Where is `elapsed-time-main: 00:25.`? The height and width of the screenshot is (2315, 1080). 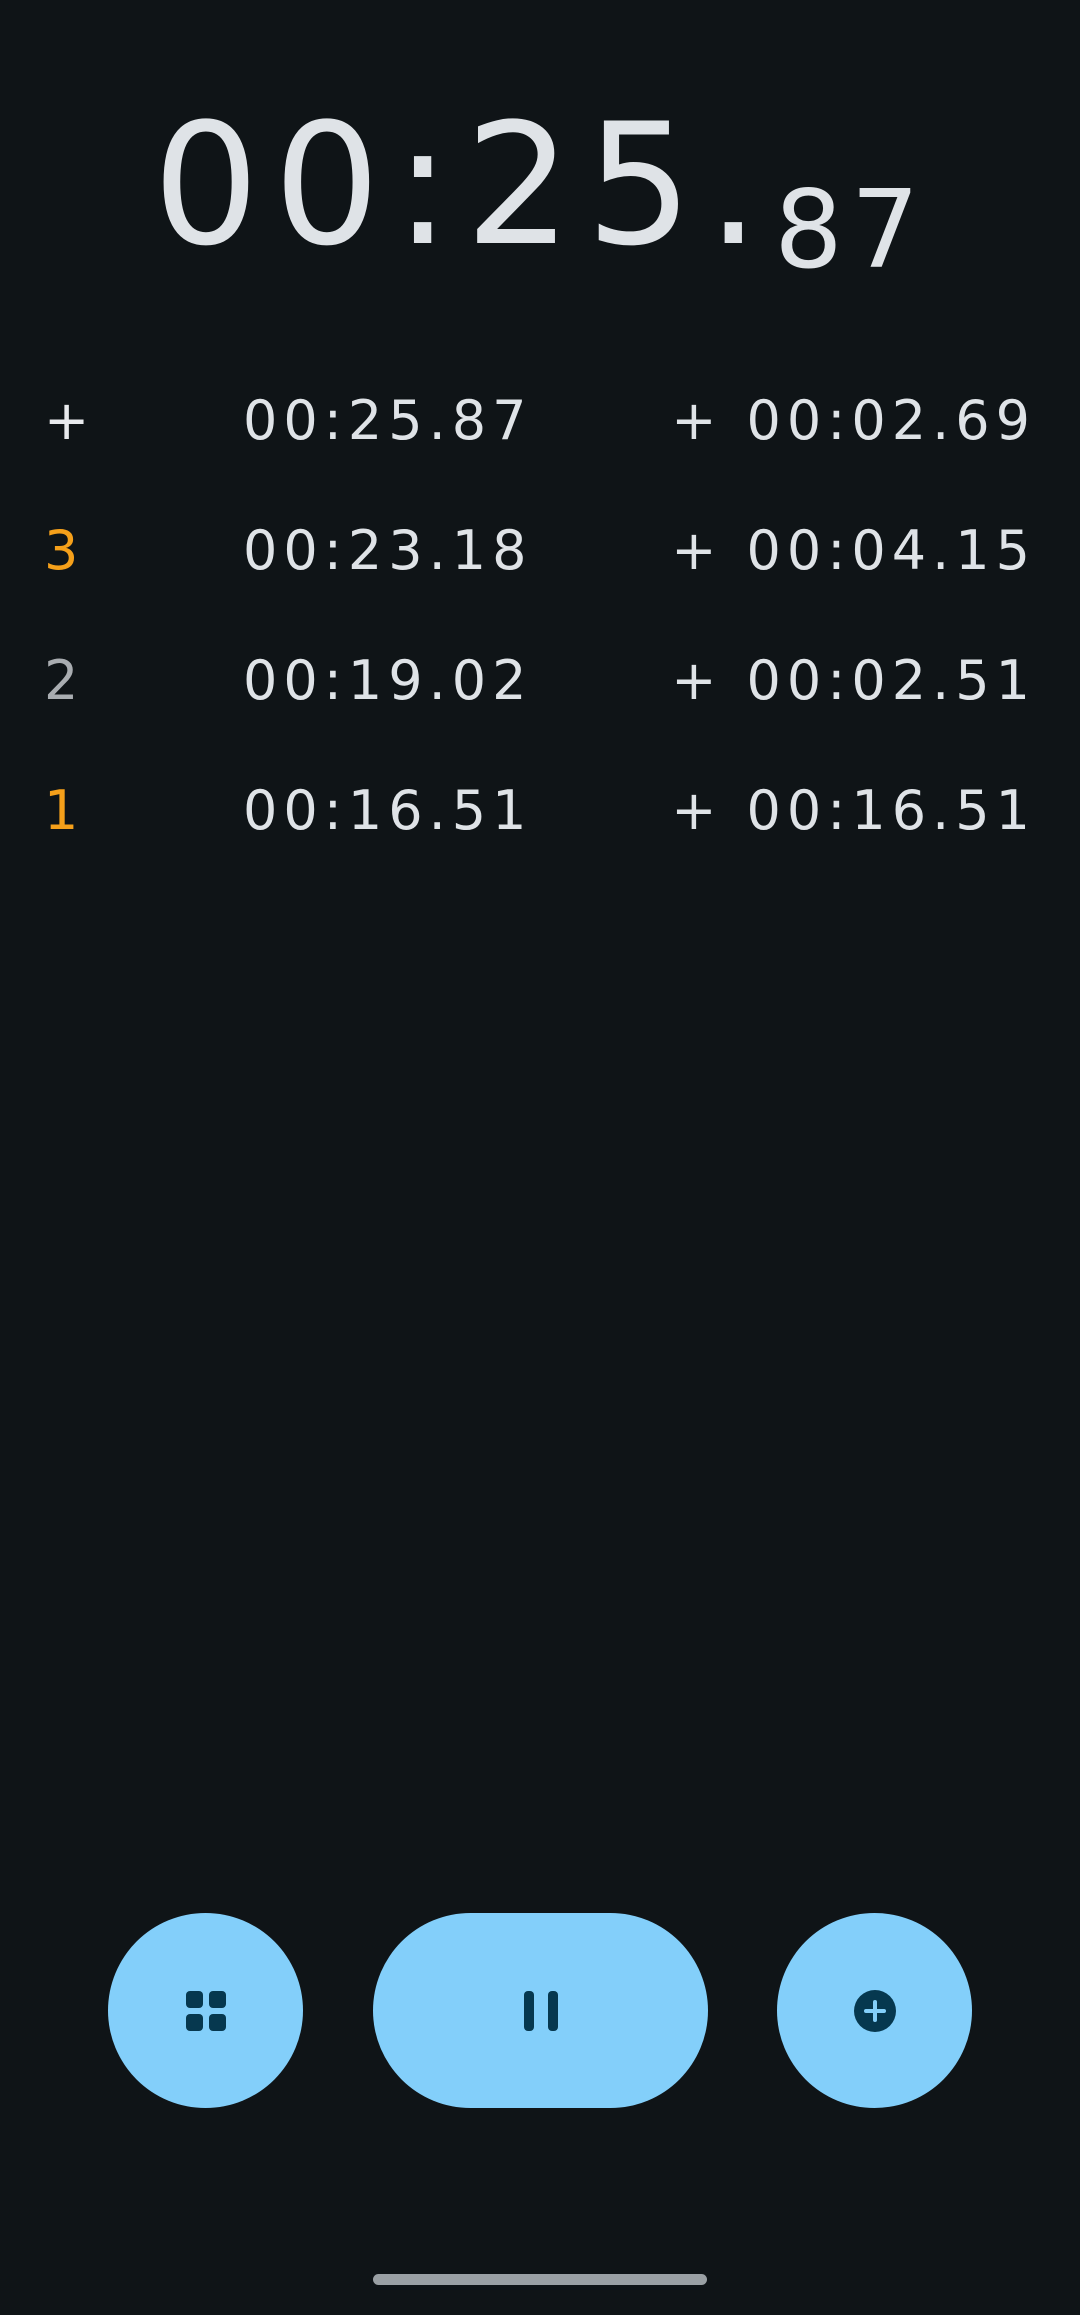
elapsed-time-main: 00:25. is located at coordinates (463, 185).